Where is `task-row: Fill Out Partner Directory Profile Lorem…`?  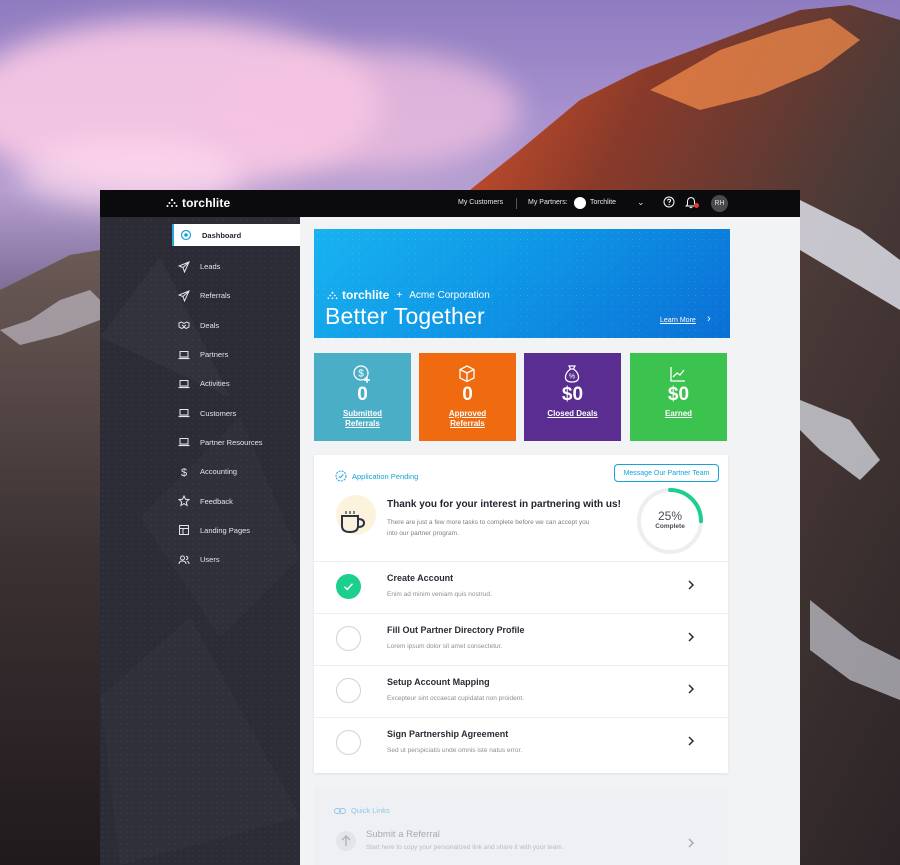
task-row: Fill Out Partner Directory Profile Lorem… is located at coordinates (521, 639).